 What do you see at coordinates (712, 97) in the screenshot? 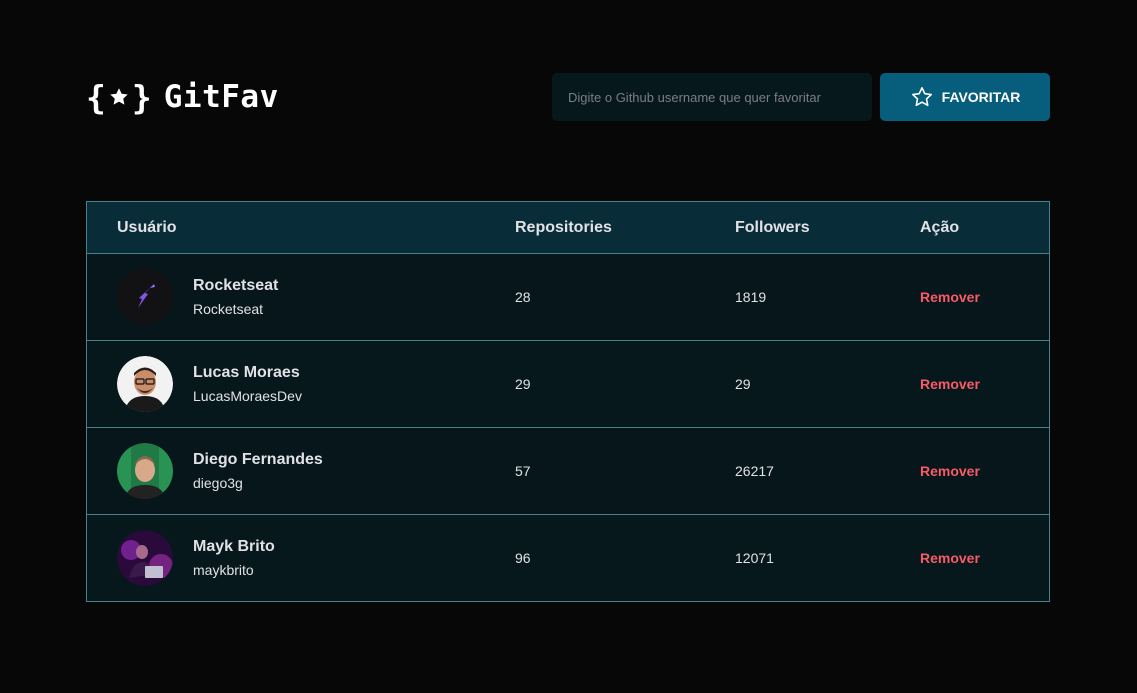
I see `username-input` at bounding box center [712, 97].